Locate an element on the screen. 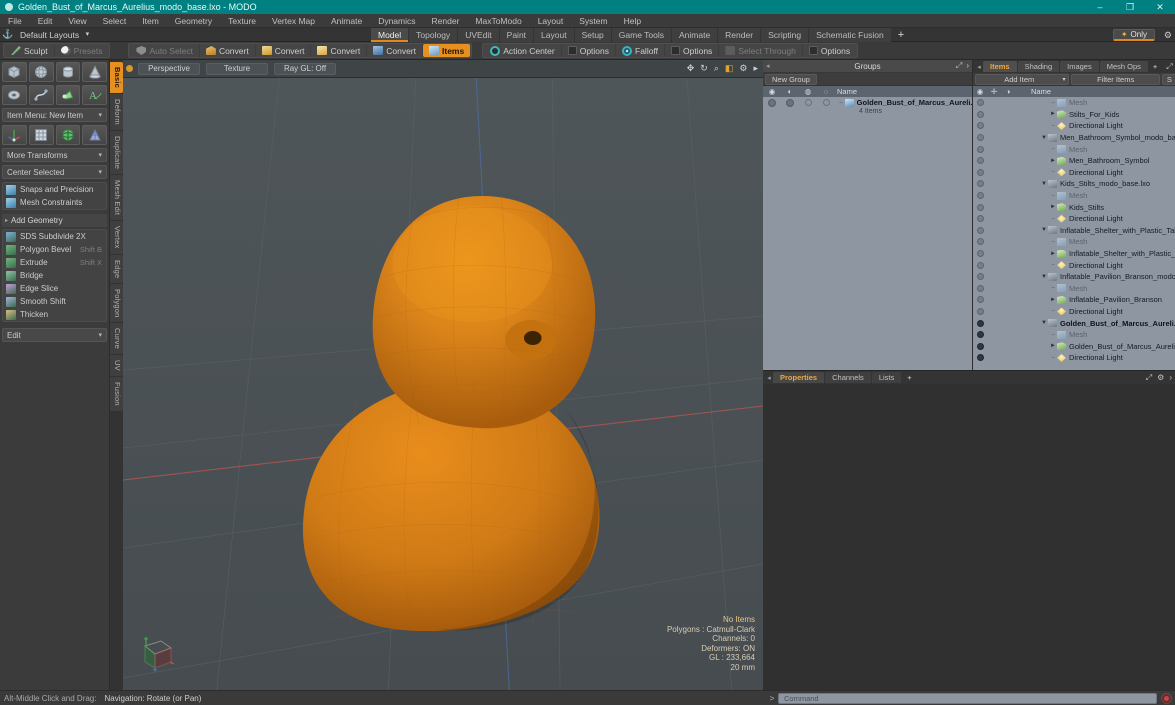 This screenshot has height=705, width=1175. chevron-right-icon: › is located at coordinates (1170, 378).